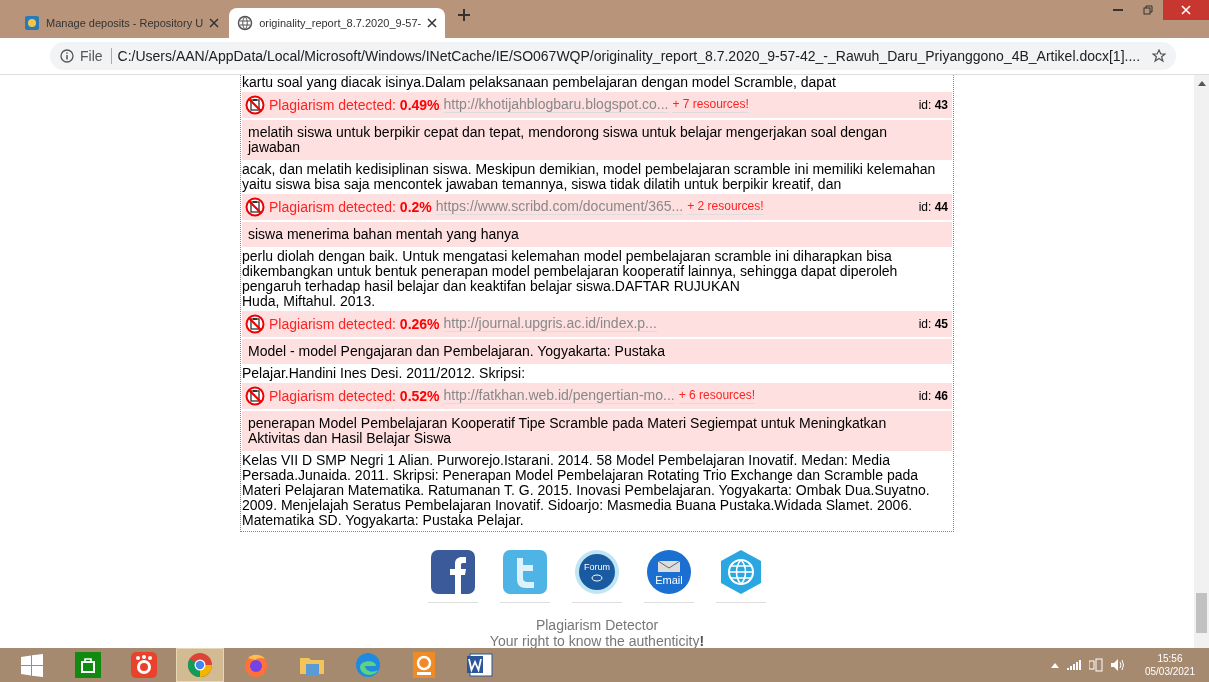 The image size is (1209, 682). I want to click on windows-icon, so click(32, 665).